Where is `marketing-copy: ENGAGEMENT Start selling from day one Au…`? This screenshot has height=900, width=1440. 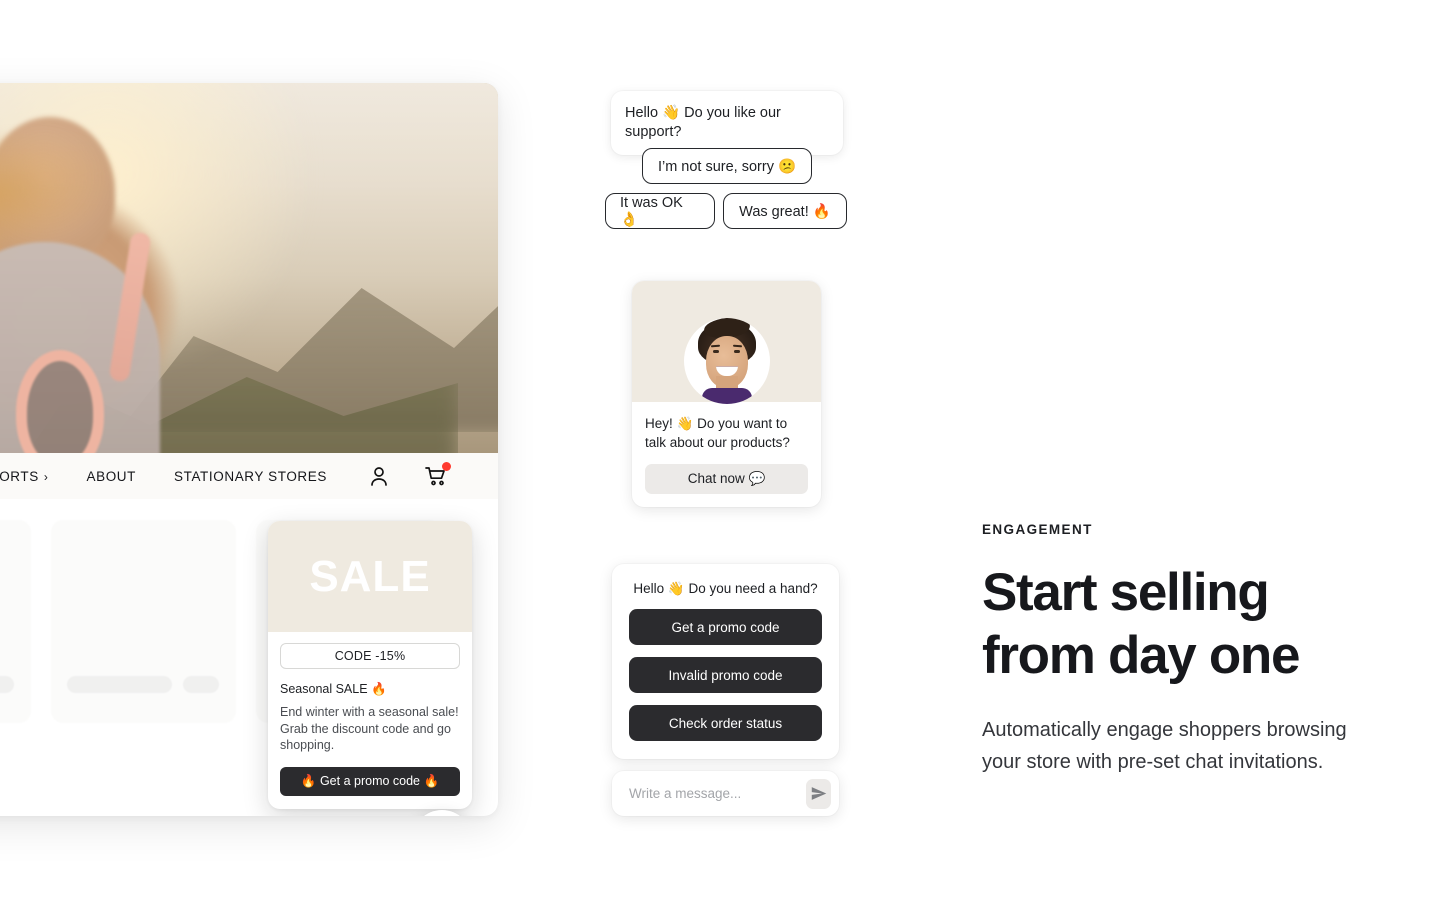
marketing-copy: ENGAGEMENT Start selling from day one Au… is located at coordinates (1172, 650).